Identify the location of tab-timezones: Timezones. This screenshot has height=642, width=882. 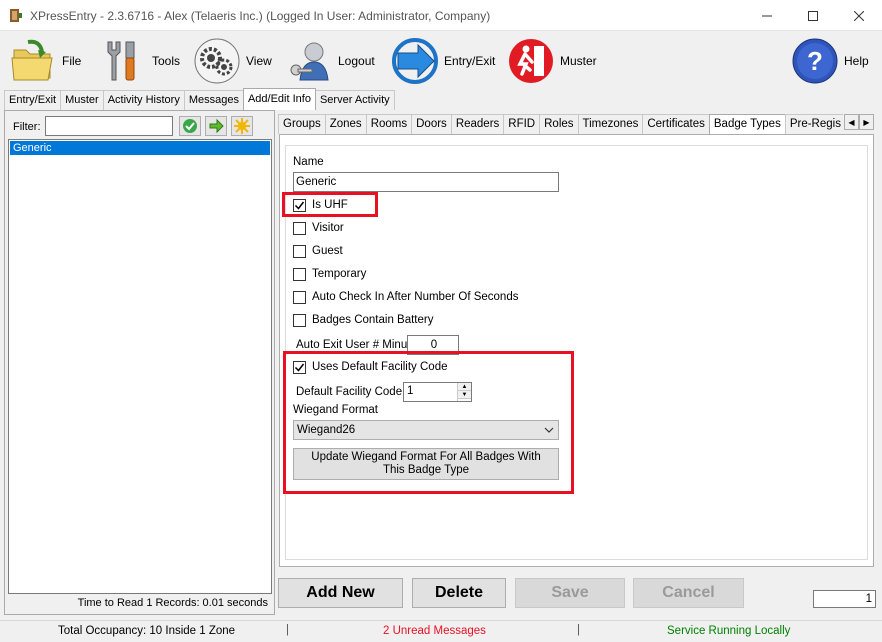
(610, 124).